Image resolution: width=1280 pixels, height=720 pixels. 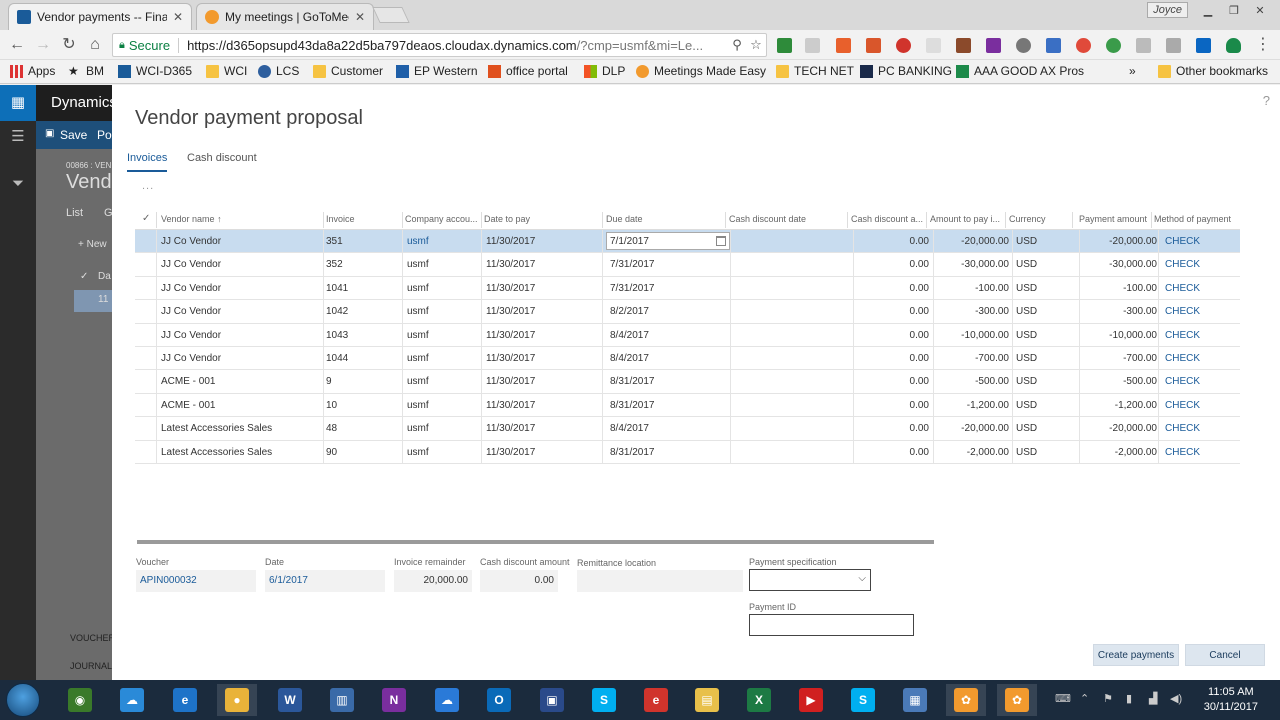 I want to click on taskbar-gotomeeting: ✿, so click(x=966, y=700).